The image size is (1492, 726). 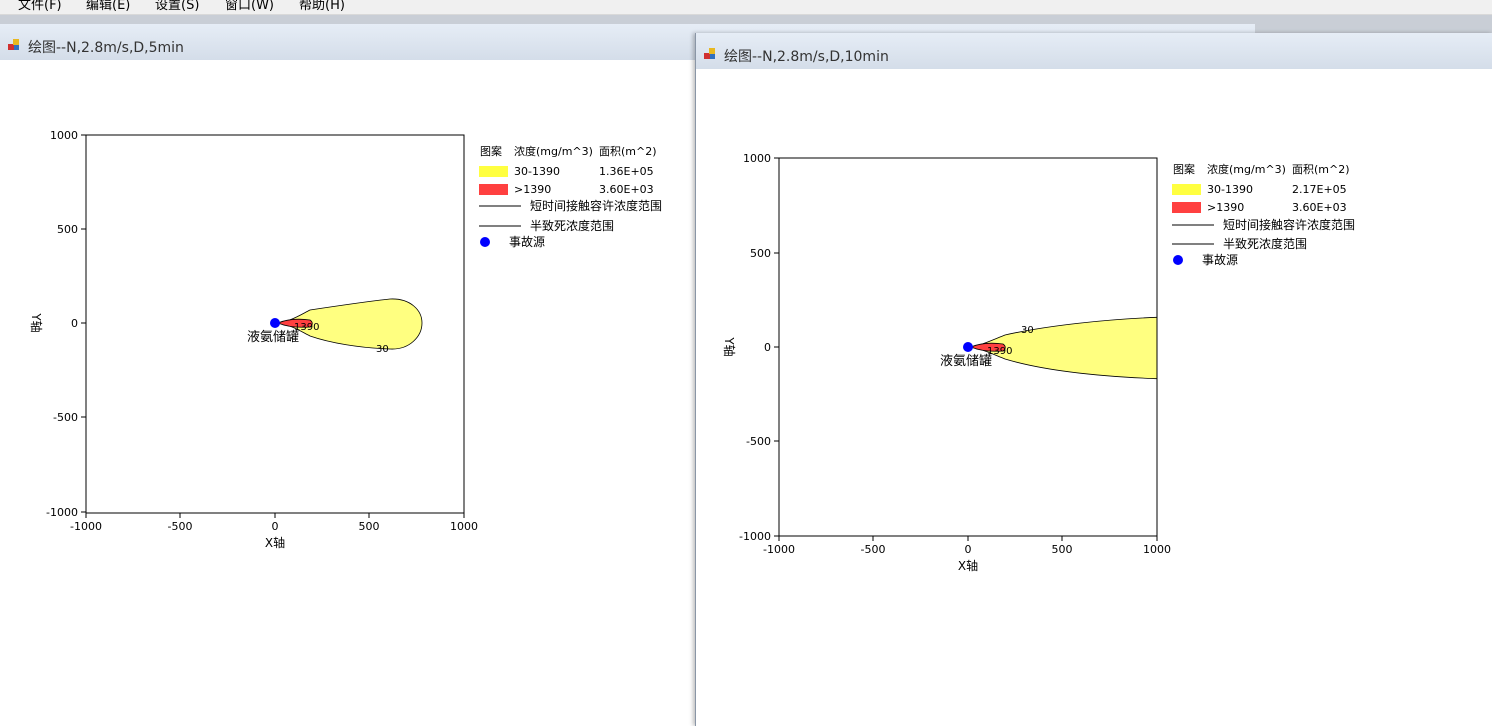 I want to click on window-title: 绘图--N,2.8m/s,D,10min, so click(x=806, y=57).